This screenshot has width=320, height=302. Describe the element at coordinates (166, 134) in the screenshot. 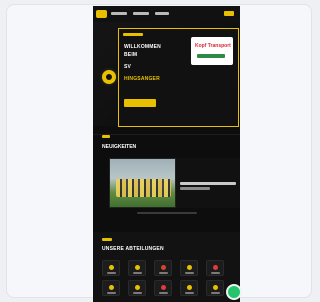

I see `divider` at that location.